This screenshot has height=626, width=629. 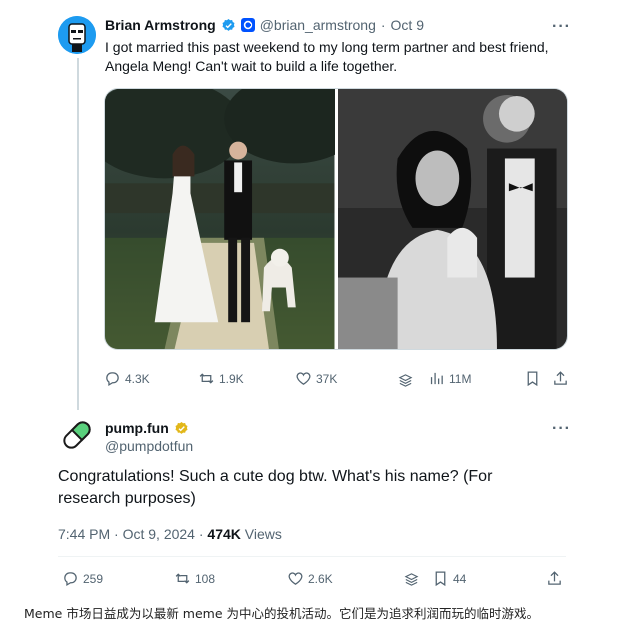 I want to click on reply-bookmark-button: 44, so click(x=449, y=578).